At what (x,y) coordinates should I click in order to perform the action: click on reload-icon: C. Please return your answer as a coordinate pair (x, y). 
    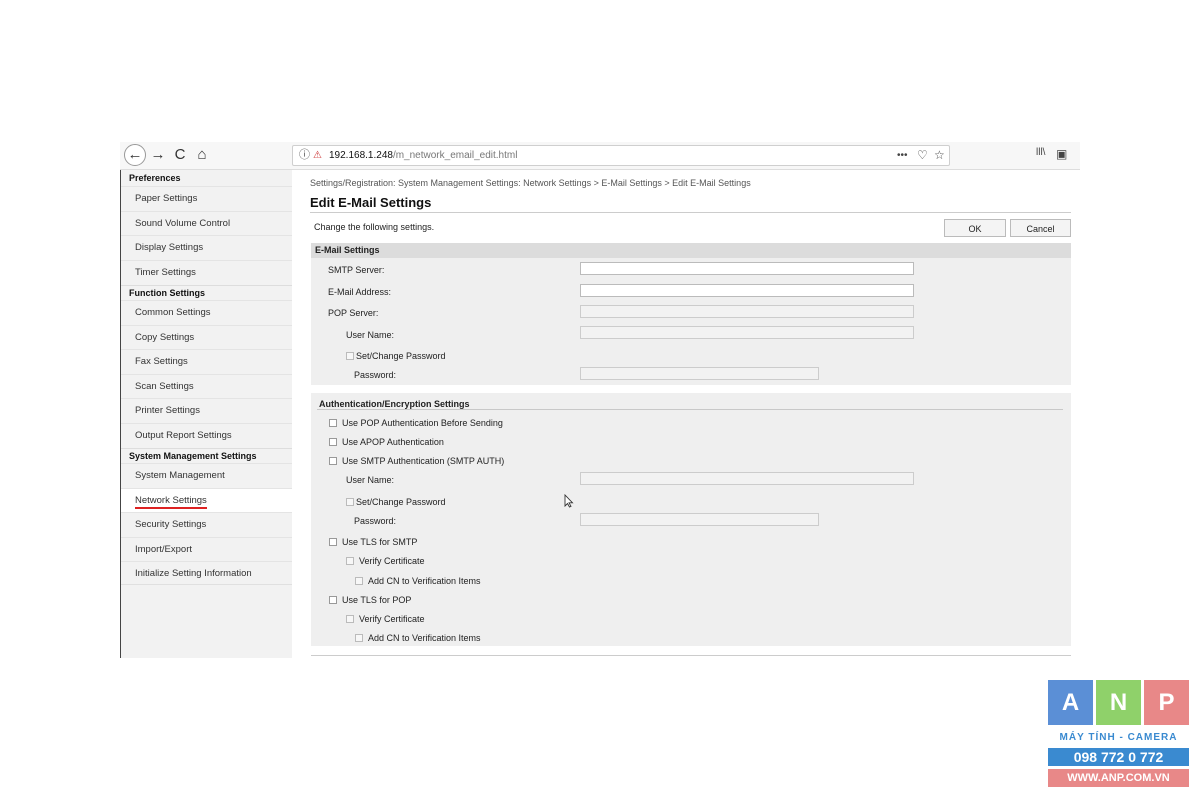
    Looking at the image, I should click on (180, 155).